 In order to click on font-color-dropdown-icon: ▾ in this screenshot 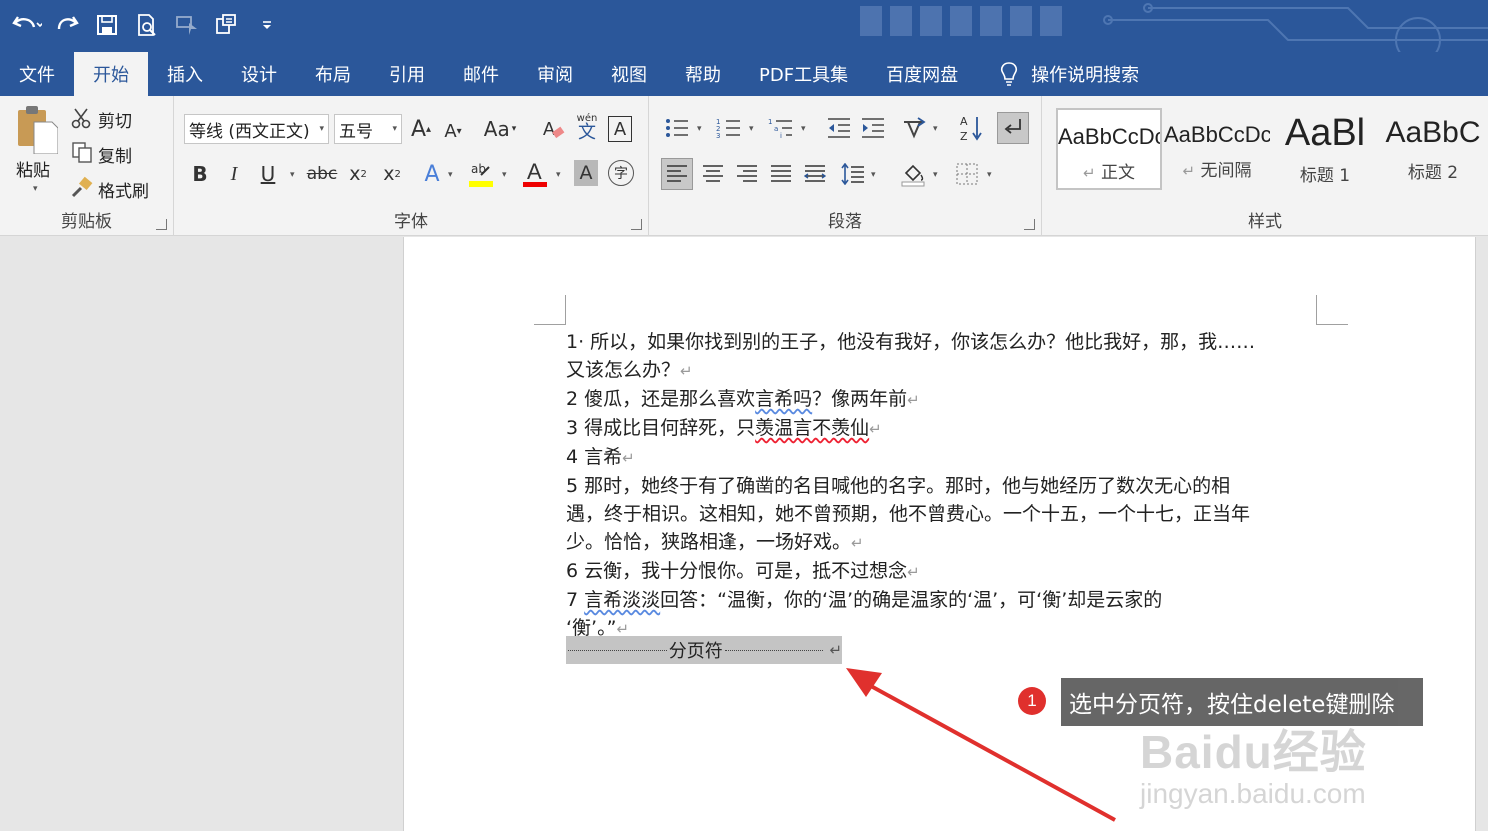, I will do `click(558, 175)`.